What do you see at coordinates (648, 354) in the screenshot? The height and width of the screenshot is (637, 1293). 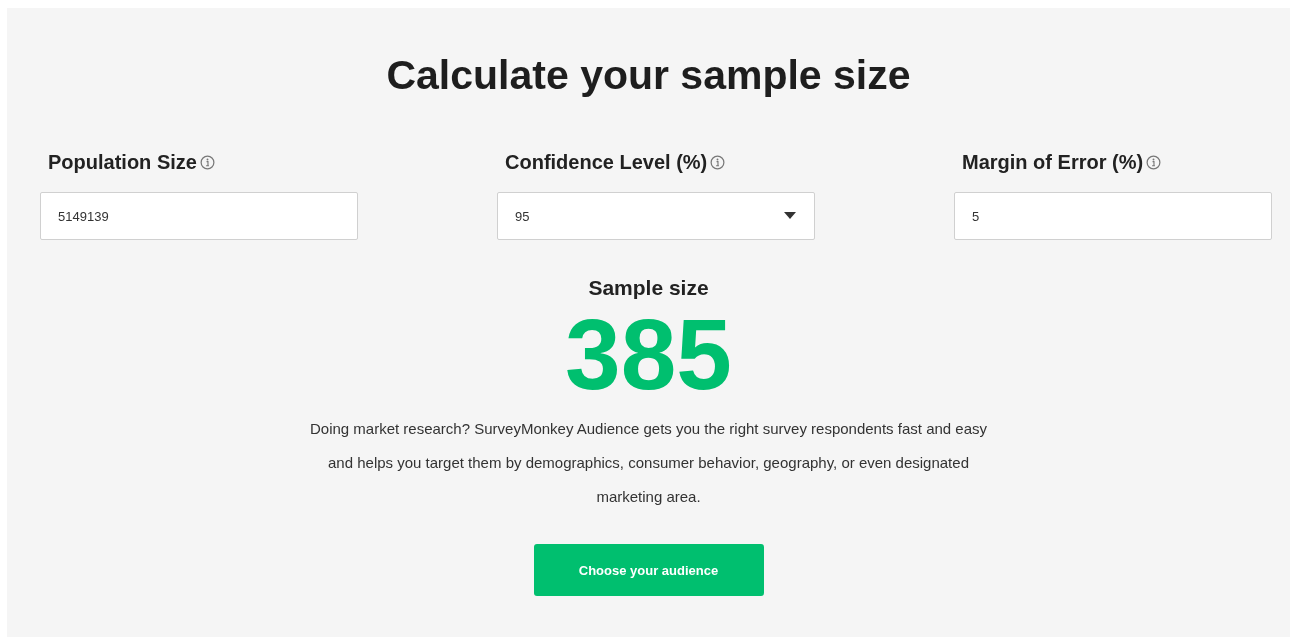 I see `result-value: 385` at bounding box center [648, 354].